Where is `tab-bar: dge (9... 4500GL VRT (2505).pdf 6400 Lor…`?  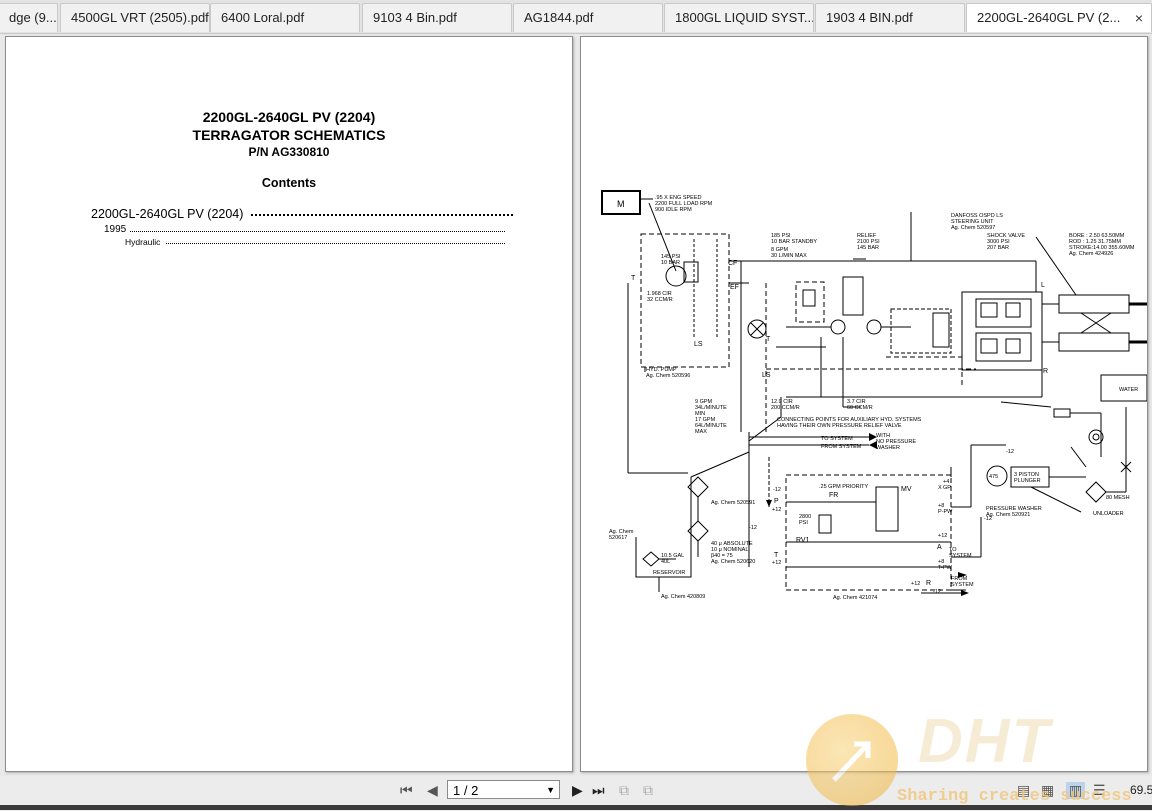 tab-bar: dge (9... 4500GL VRT (2505).pdf 6400 Lor… is located at coordinates (576, 17).